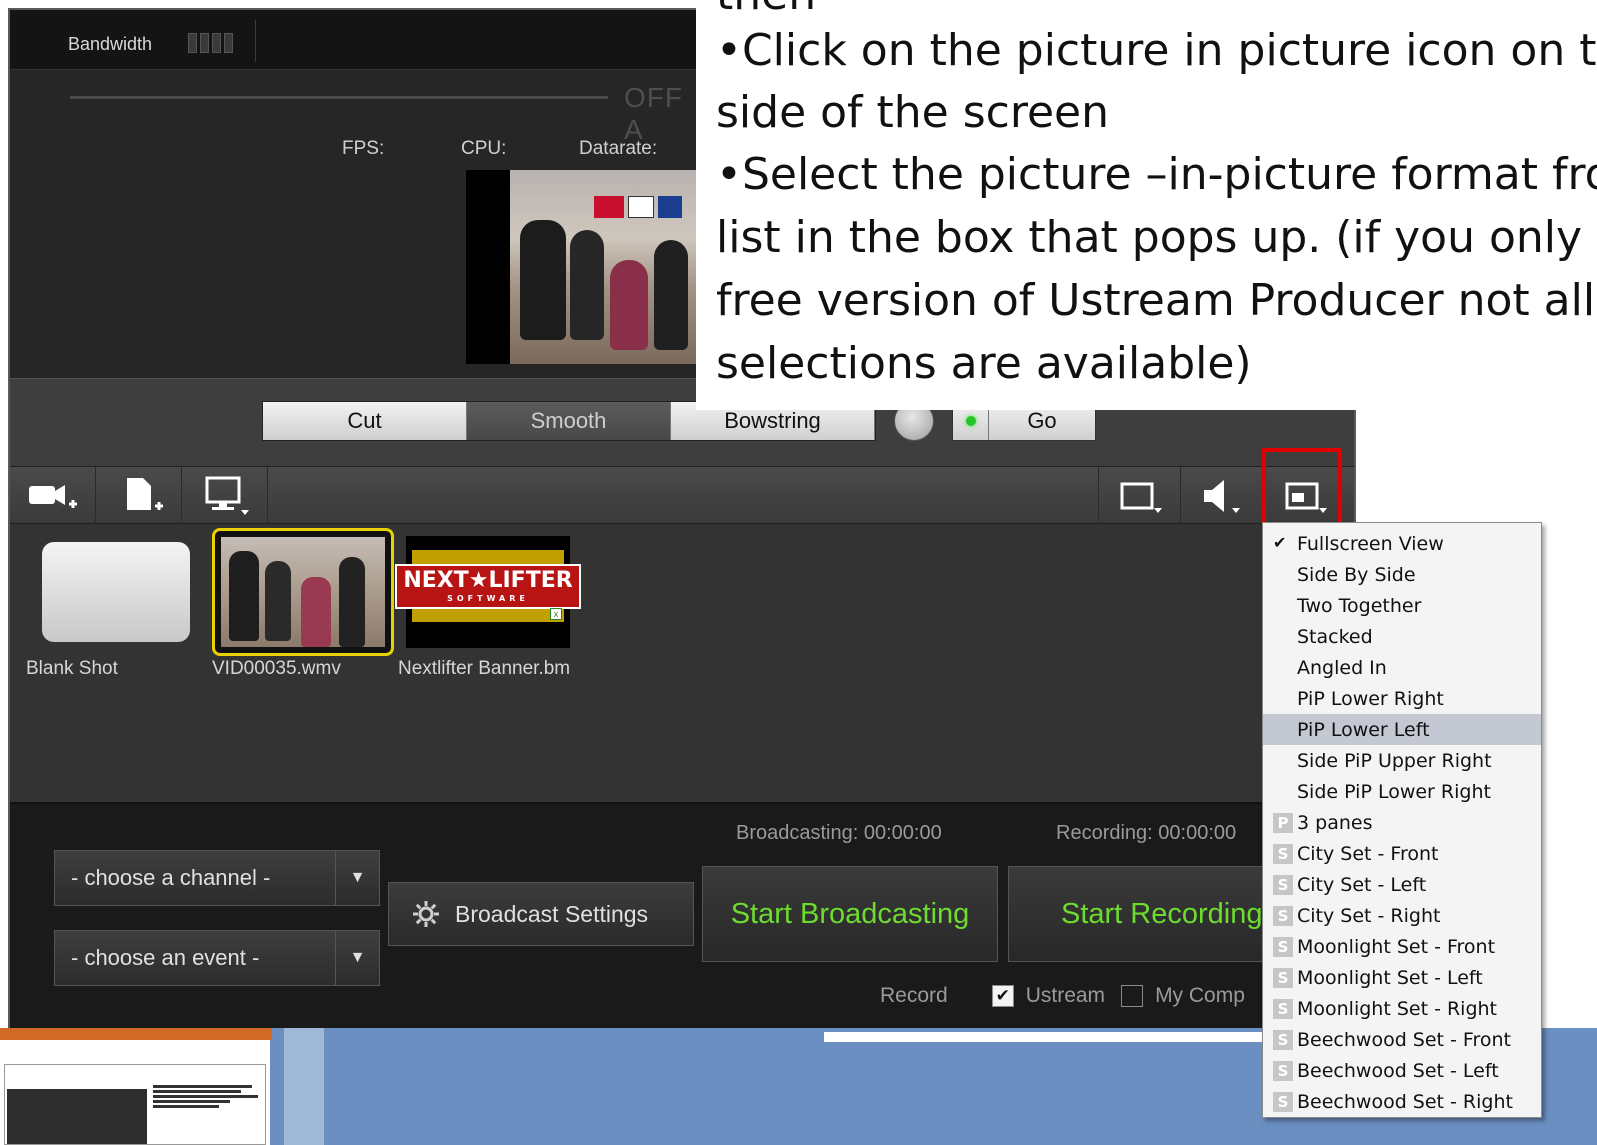  Describe the element at coordinates (1132, 996) in the screenshot. I see `my-computer-checkbox` at that location.